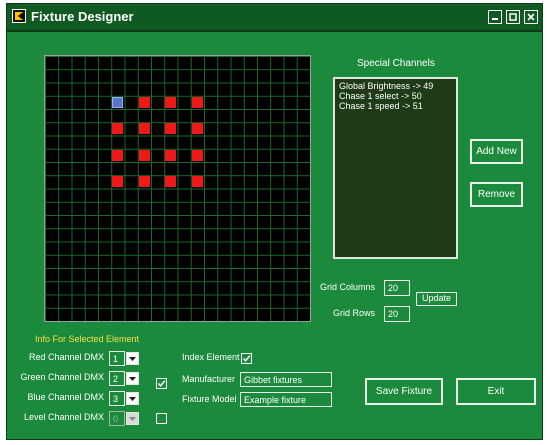 The image size is (550, 445). What do you see at coordinates (347, 287) in the screenshot?
I see `grid-columns-label: Grid Columns` at bounding box center [347, 287].